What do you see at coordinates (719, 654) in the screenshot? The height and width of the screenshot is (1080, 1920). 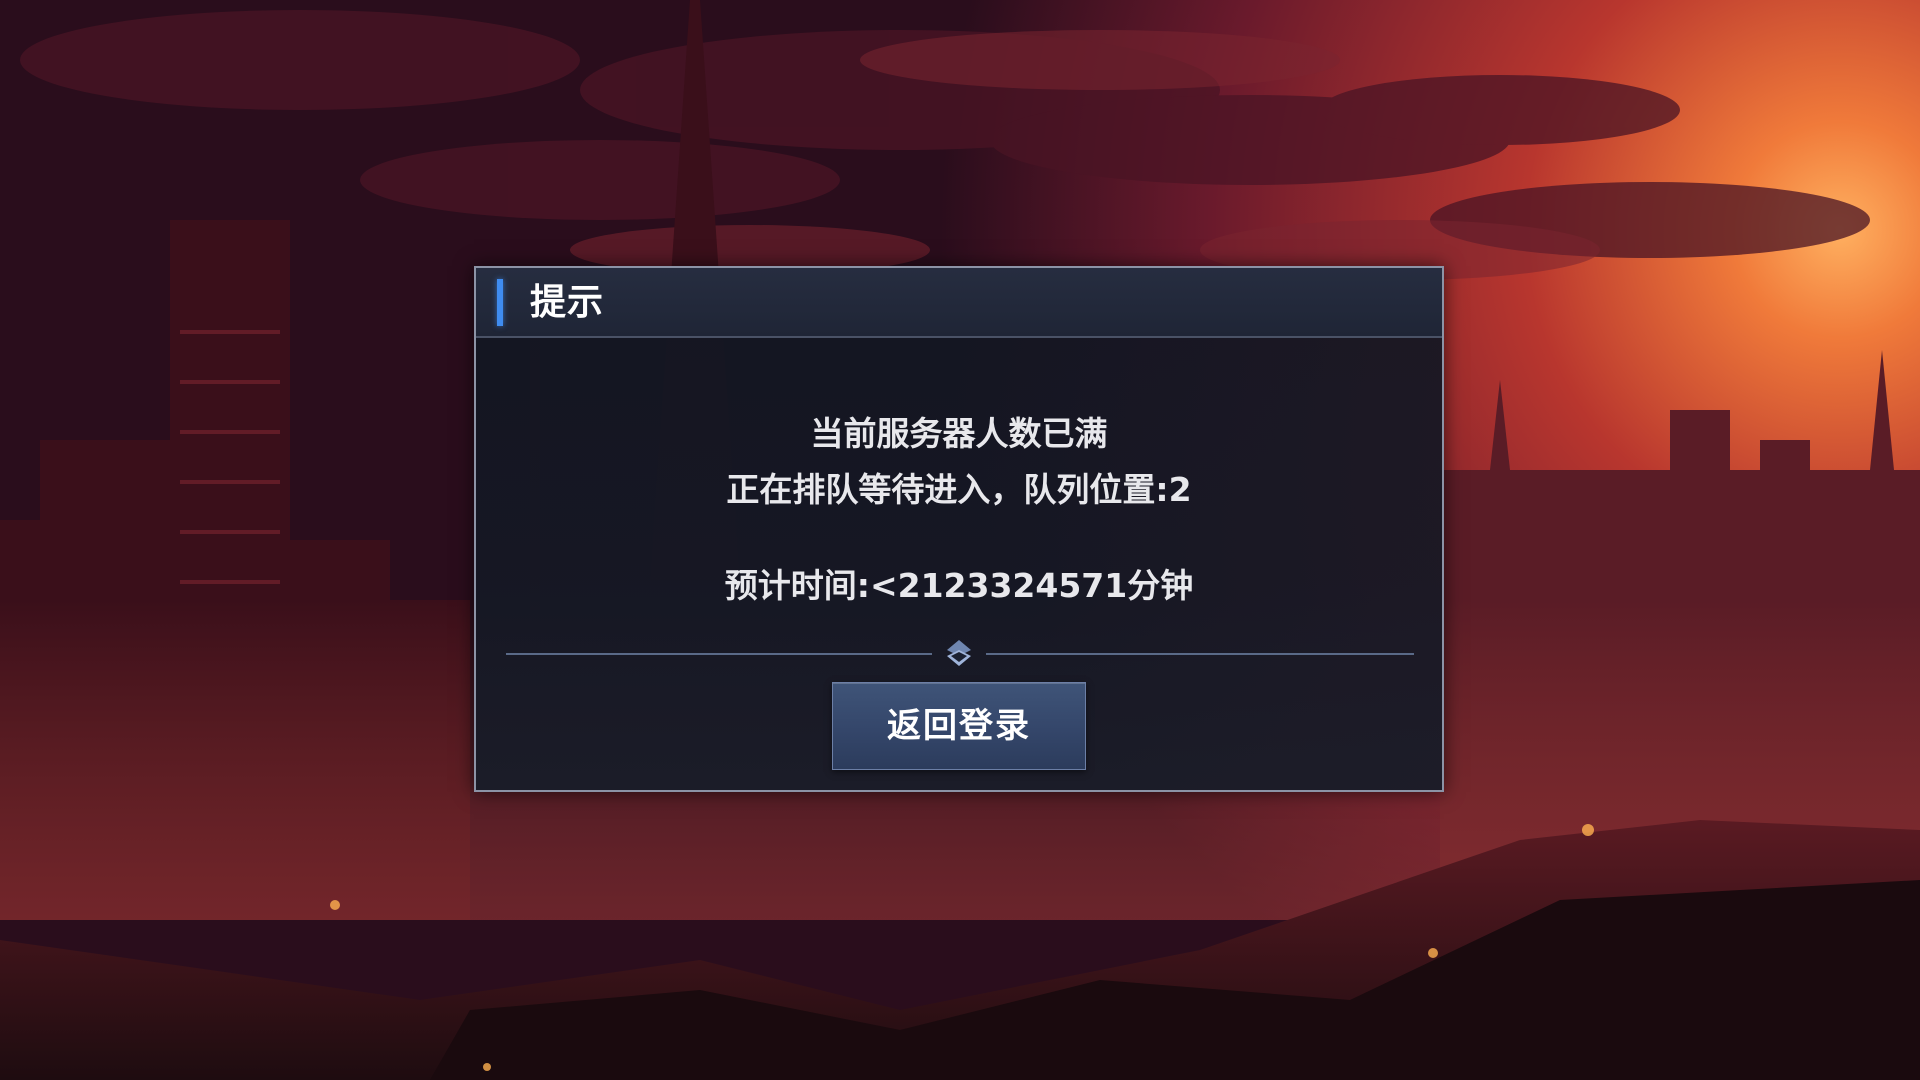 I see `divider-left` at bounding box center [719, 654].